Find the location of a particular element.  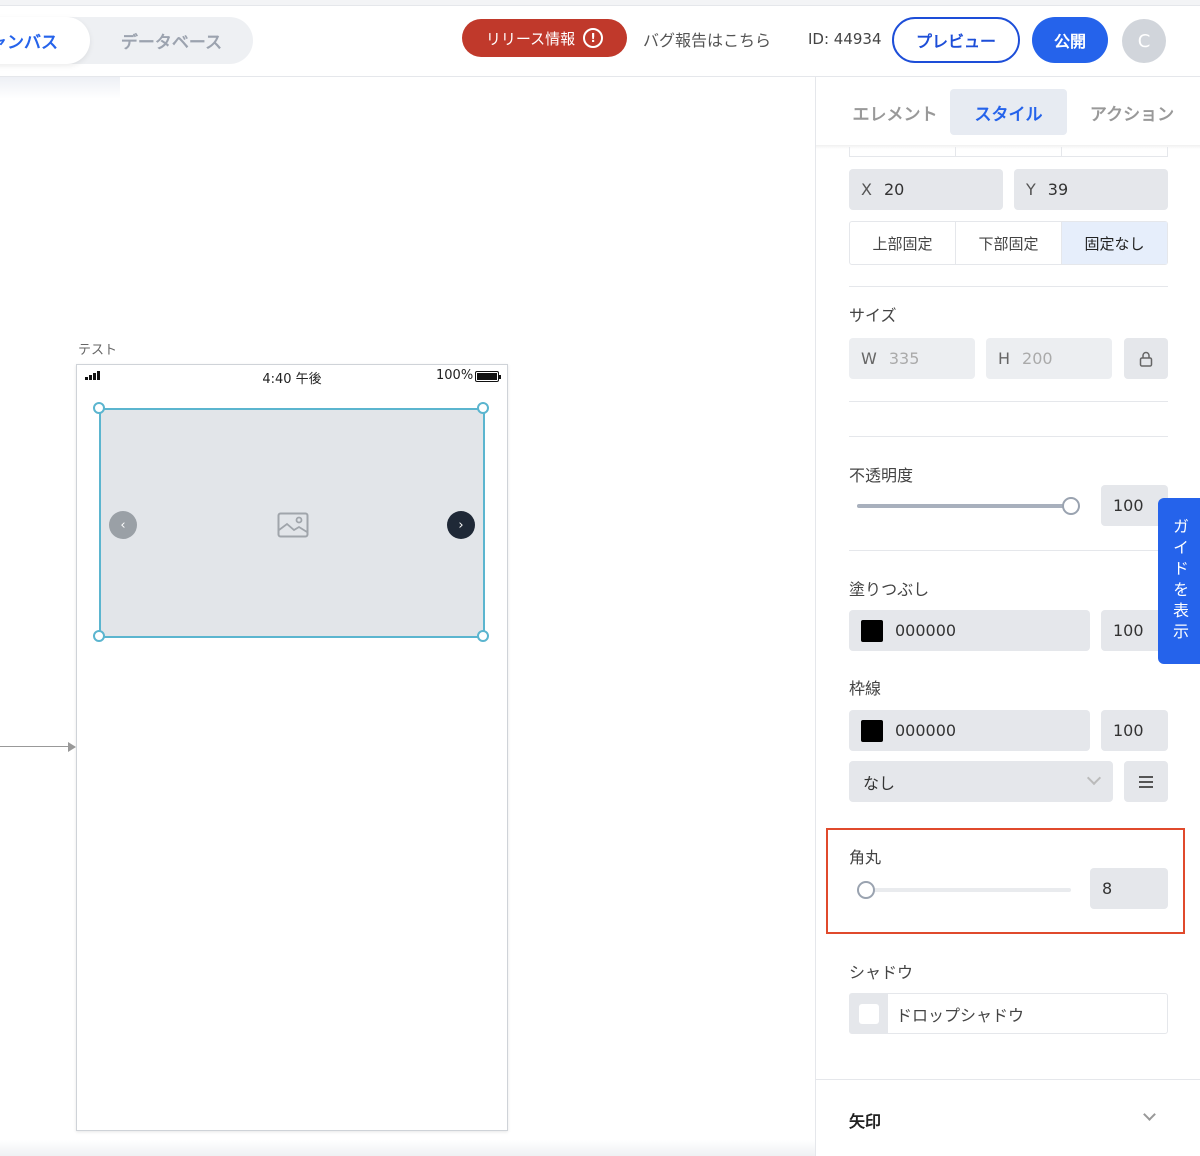

aspect-lock-button is located at coordinates (1146, 358).